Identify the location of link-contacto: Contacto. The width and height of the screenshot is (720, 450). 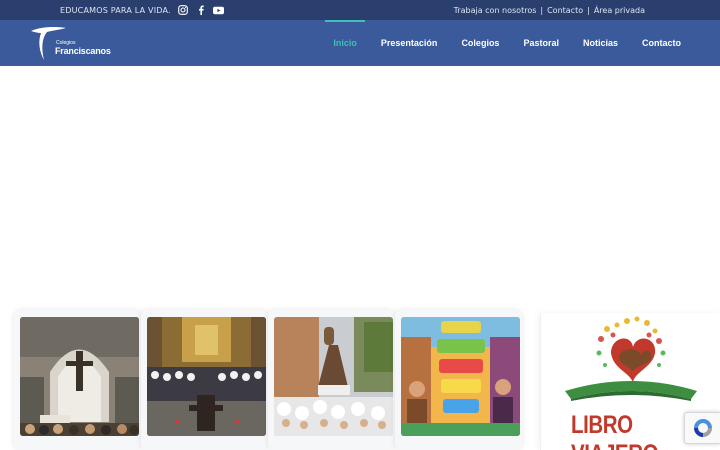
(565, 10).